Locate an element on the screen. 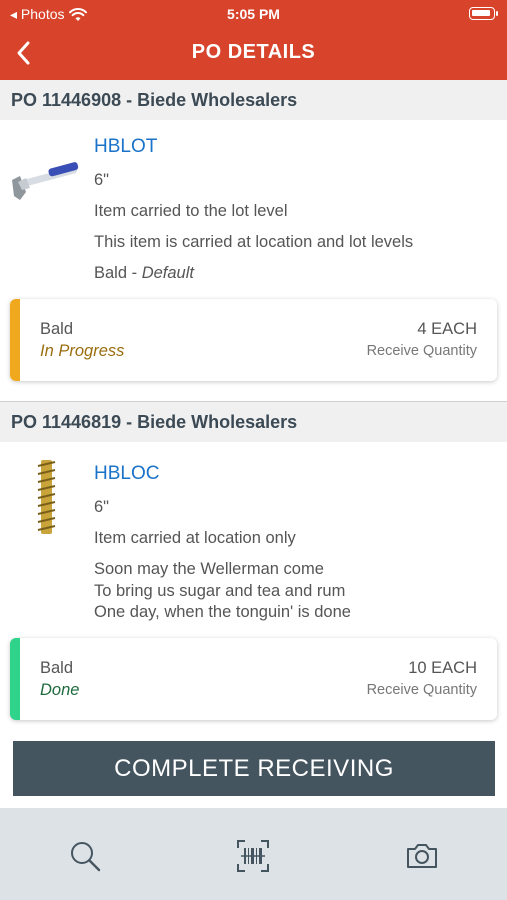 The image size is (507, 900). item-description: Item carried to the lot level is located at coordinates (191, 211).